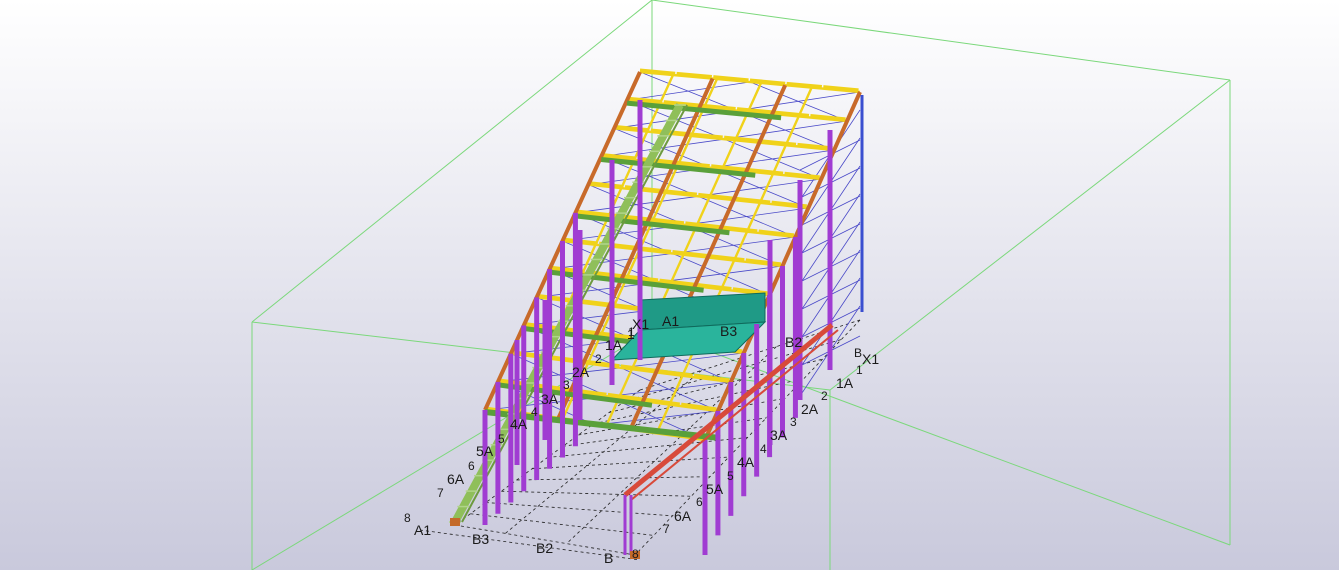 The image size is (1339, 570). Describe the element at coordinates (455, 522) in the screenshot. I see `foundation-pad` at that location.